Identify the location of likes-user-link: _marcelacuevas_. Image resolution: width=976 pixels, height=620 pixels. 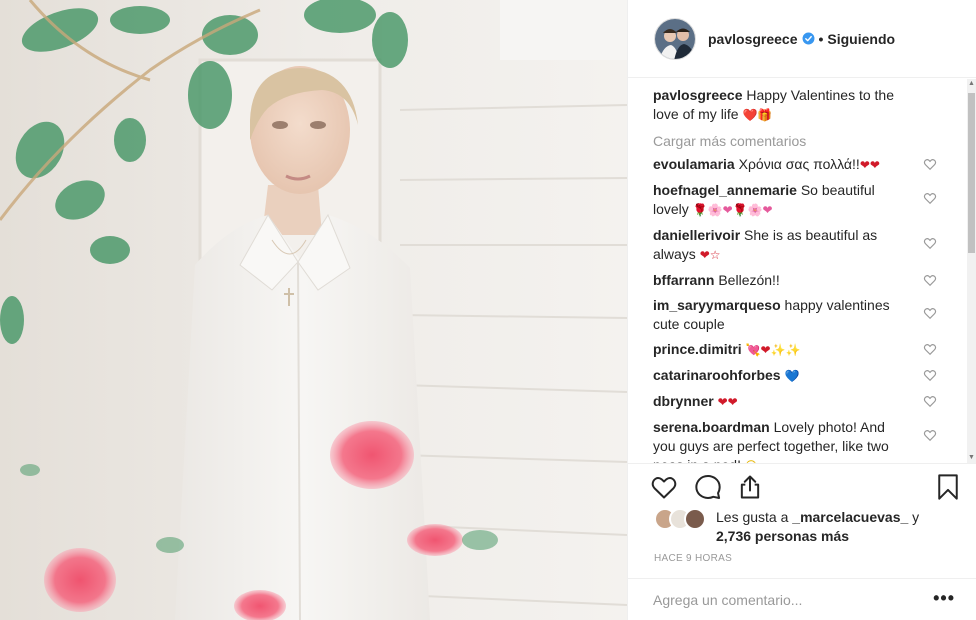
(850, 517).